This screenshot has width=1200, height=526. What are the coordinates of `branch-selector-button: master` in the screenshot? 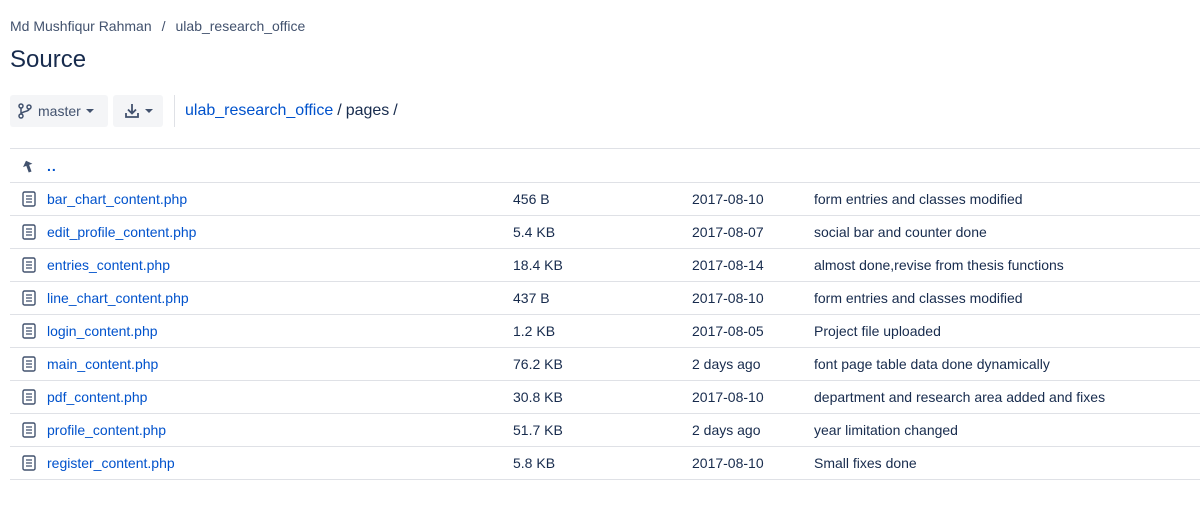 It's located at (59, 111).